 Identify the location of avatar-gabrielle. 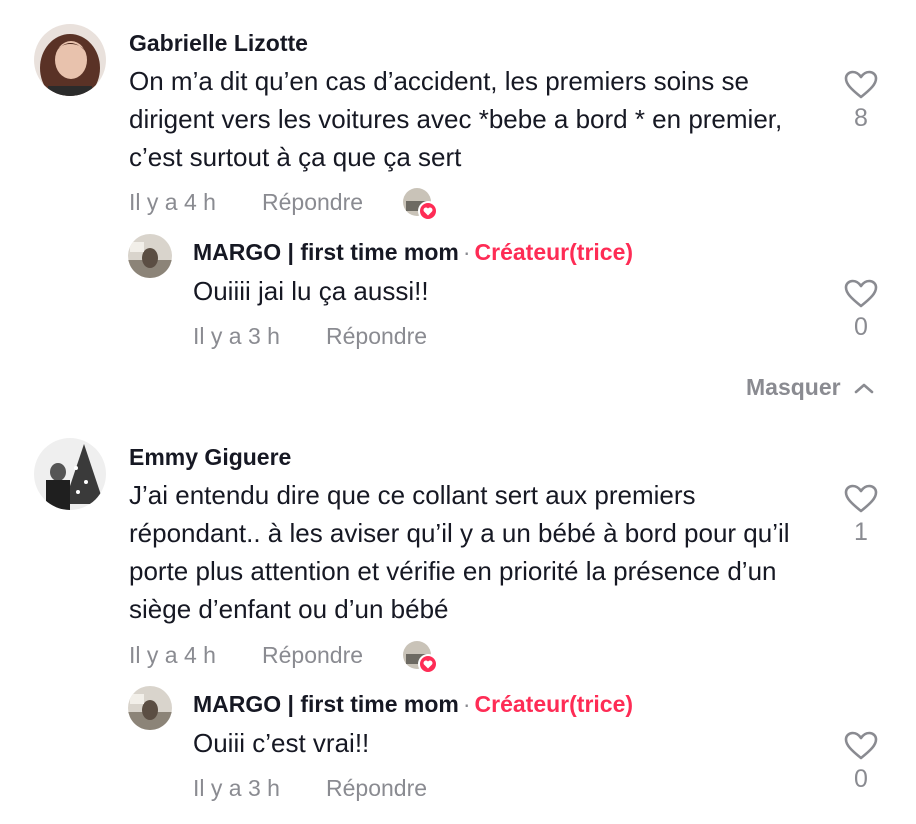
(70, 60).